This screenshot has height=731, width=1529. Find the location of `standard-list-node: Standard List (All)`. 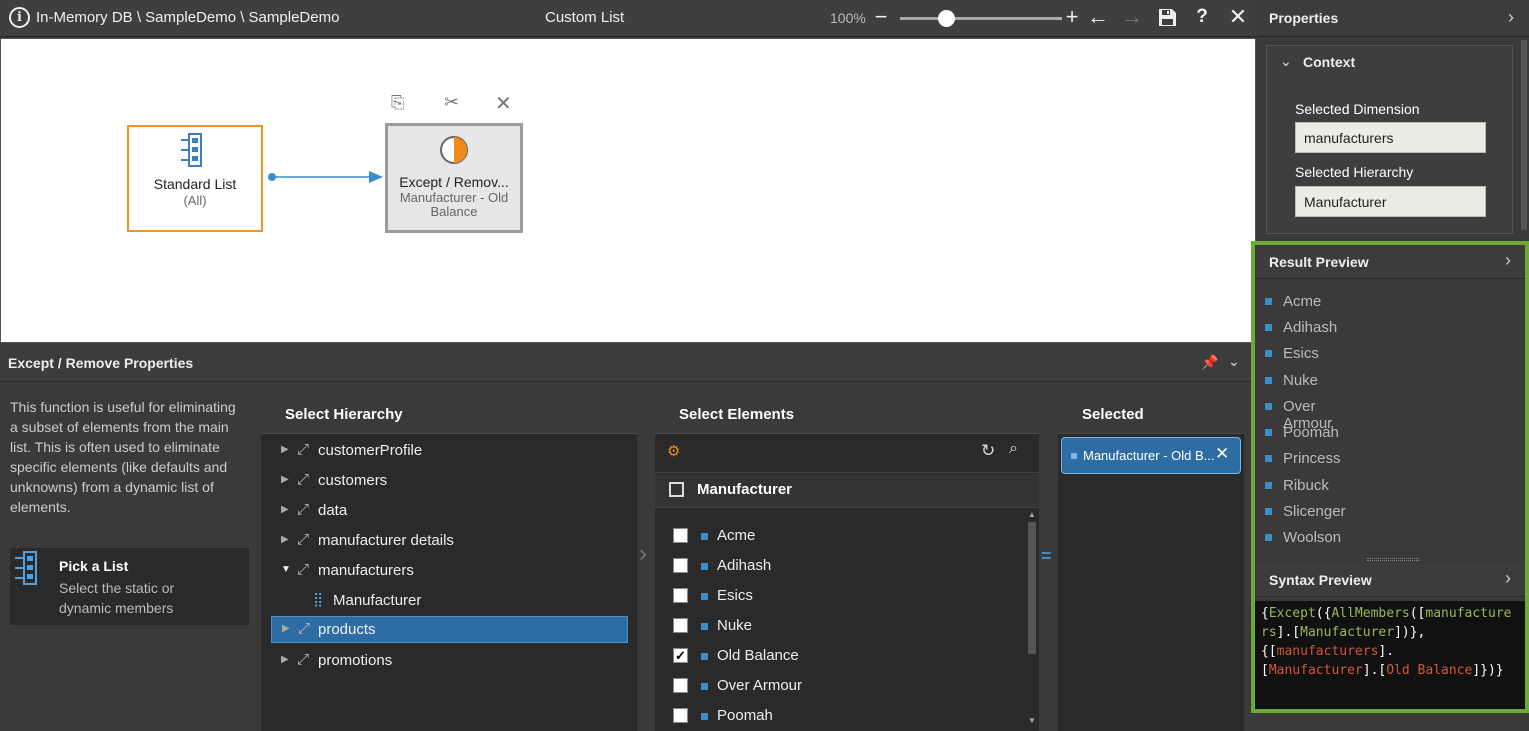

standard-list-node: Standard List (All) is located at coordinates (195, 178).